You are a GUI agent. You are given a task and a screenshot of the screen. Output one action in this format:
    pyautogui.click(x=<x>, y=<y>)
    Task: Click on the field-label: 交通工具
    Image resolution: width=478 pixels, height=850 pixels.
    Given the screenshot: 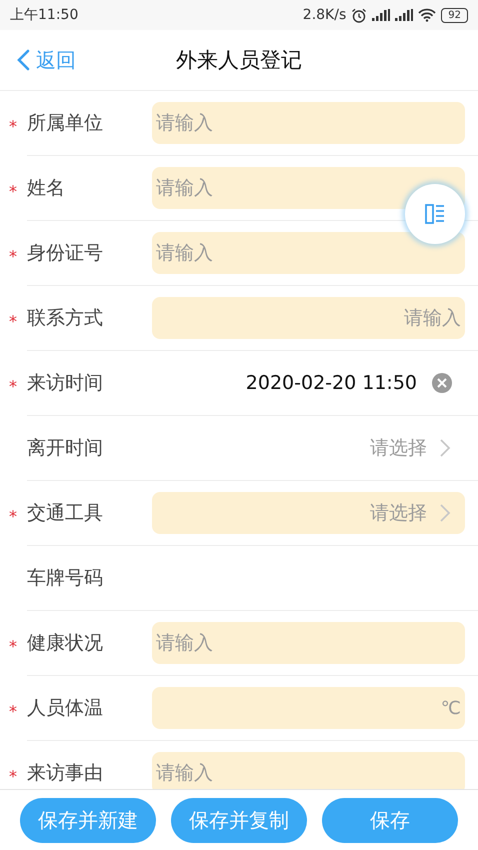 What is the action you would take?
    pyautogui.click(x=65, y=513)
    